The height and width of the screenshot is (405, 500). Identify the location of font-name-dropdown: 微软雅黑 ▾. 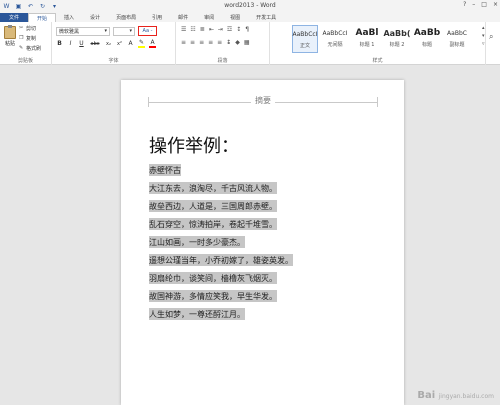
(83, 31).